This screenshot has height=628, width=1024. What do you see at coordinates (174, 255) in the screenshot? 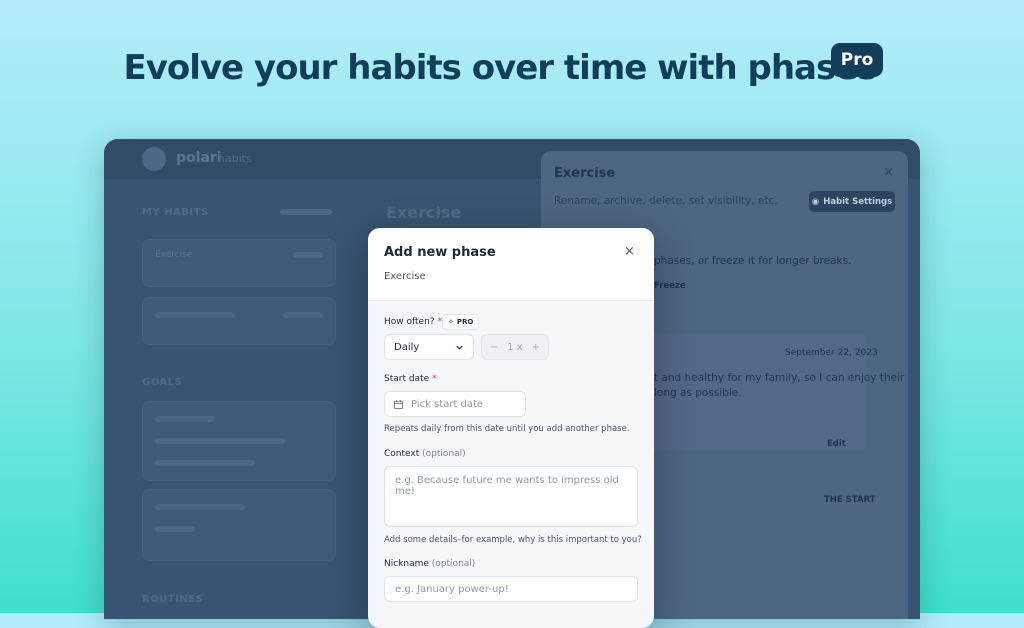
I see `sidebar-habit-label: Exercise` at bounding box center [174, 255].